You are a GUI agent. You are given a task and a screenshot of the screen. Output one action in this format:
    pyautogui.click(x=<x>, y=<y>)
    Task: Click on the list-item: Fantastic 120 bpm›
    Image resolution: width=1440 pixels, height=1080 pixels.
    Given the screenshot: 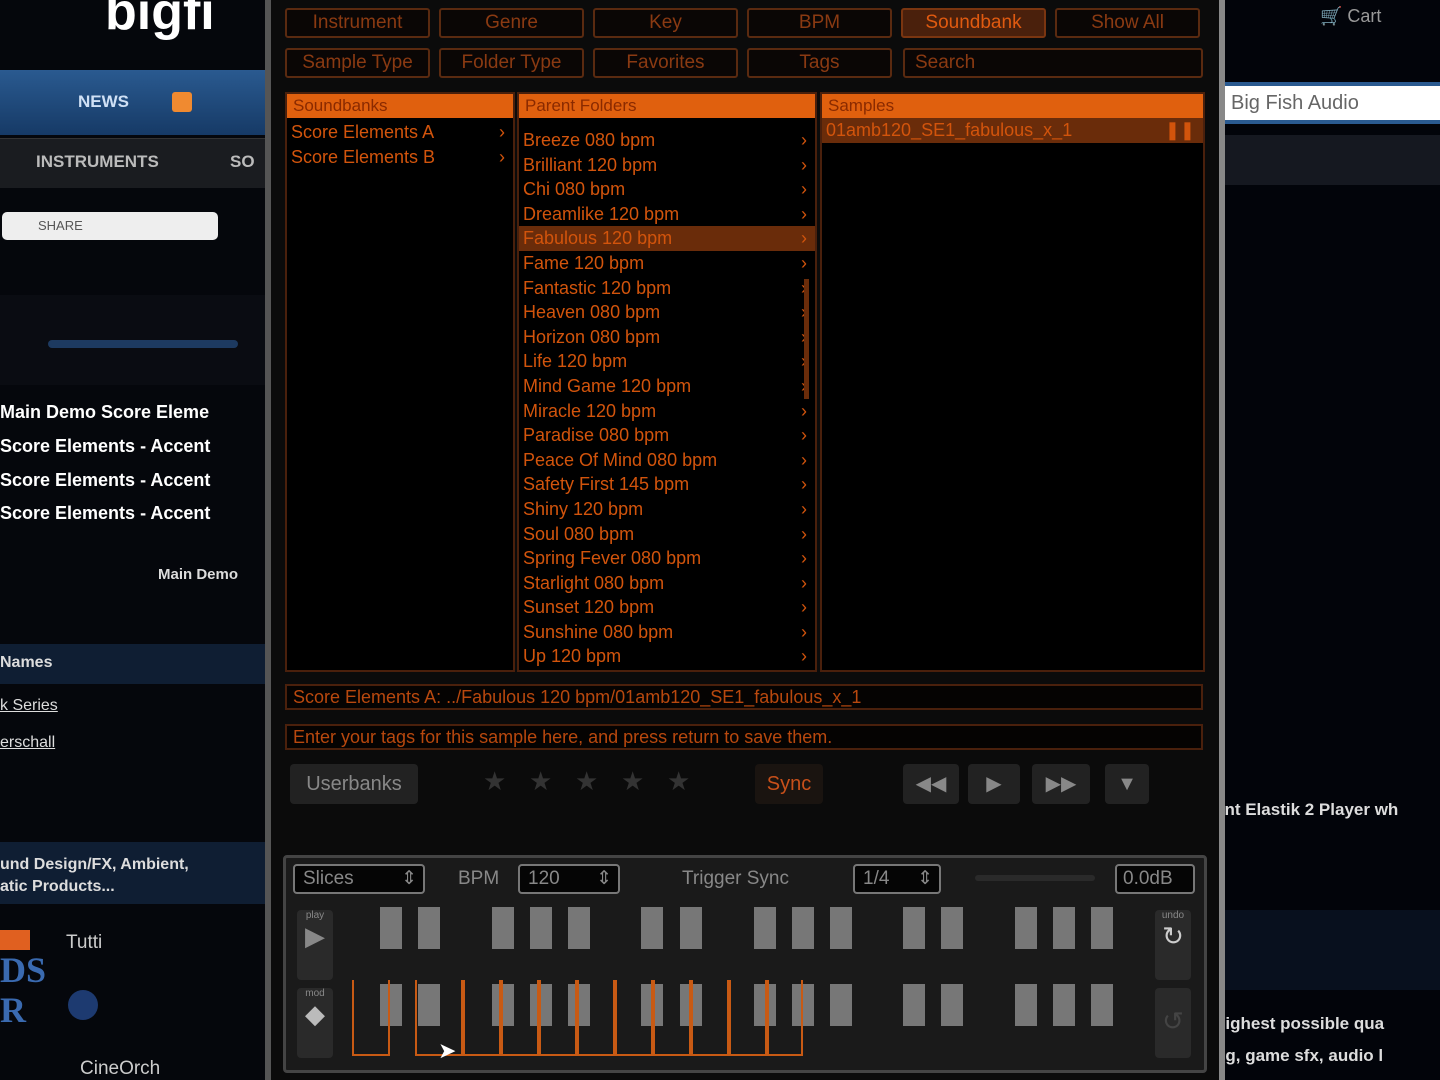 What is the action you would take?
    pyautogui.click(x=667, y=288)
    